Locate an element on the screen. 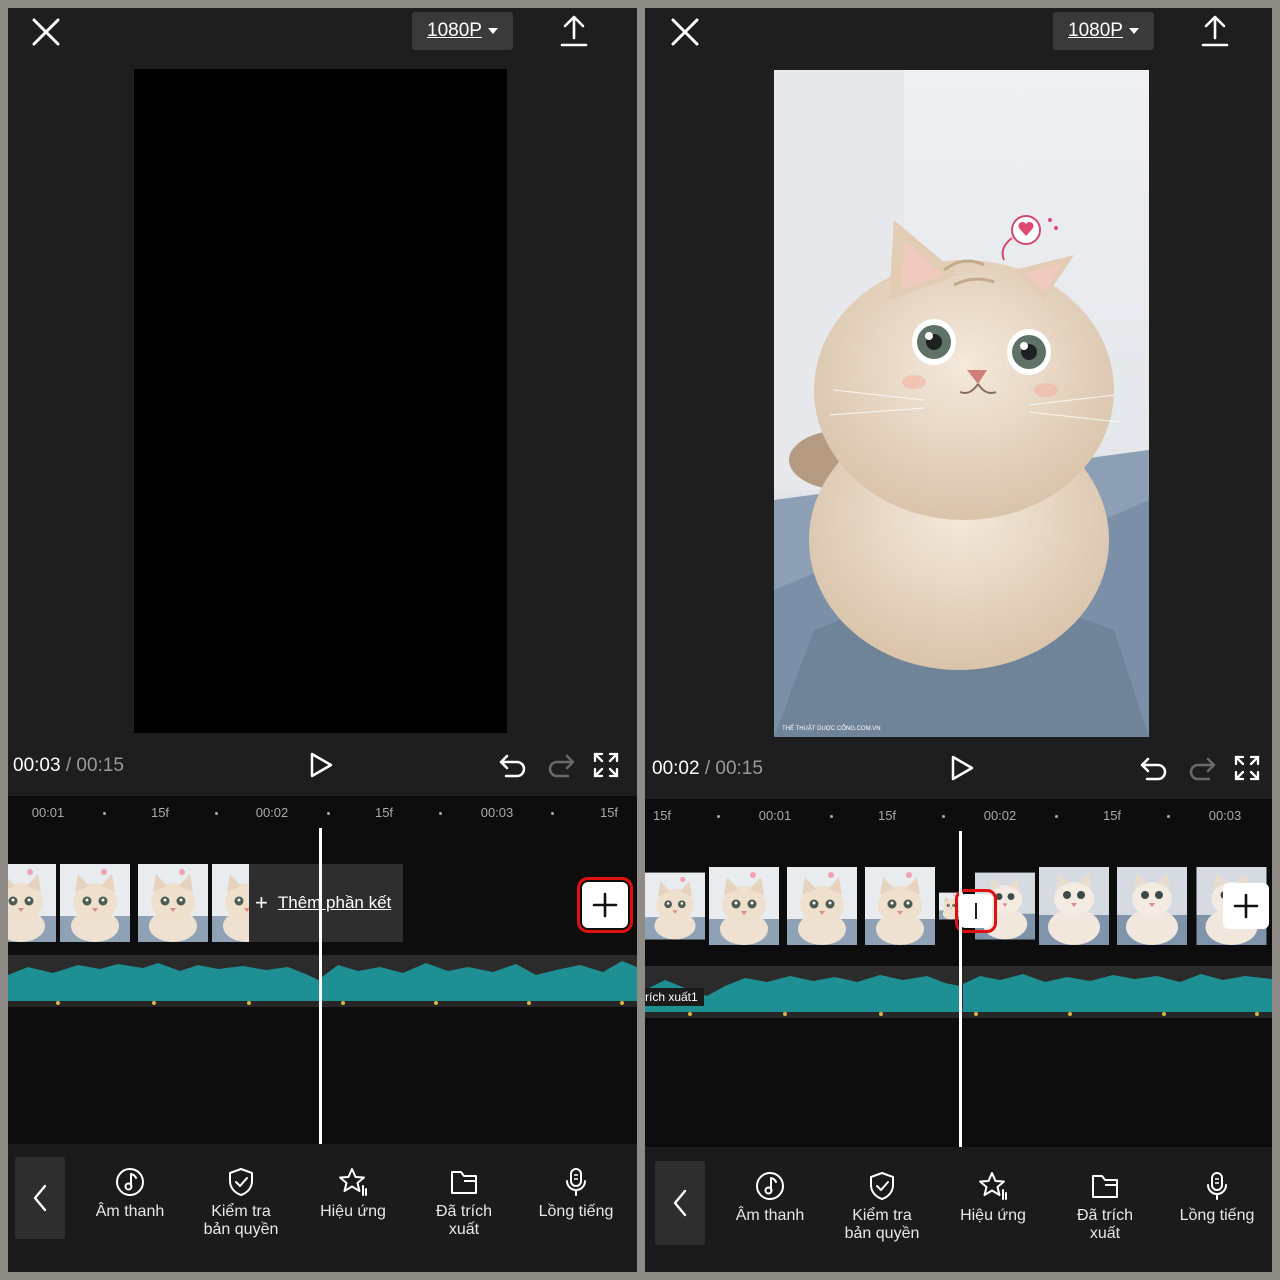 This screenshot has height=1280, width=1280. time-ruler: 00:01 15f 00:02 15f 00:03 15f is located at coordinates (325, 812).